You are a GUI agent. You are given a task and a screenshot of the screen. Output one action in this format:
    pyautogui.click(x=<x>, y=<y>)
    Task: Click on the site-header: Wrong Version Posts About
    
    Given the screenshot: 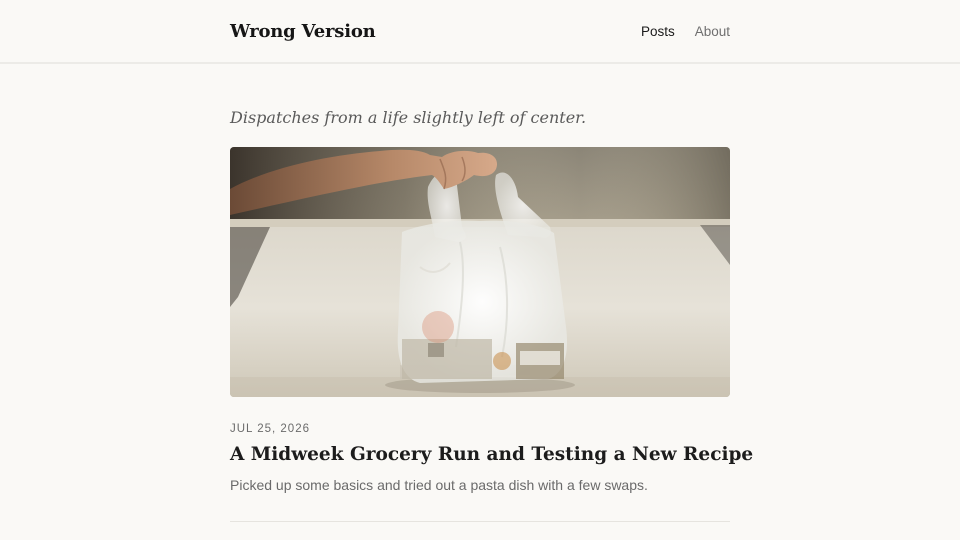 What is the action you would take?
    pyautogui.click(x=480, y=32)
    